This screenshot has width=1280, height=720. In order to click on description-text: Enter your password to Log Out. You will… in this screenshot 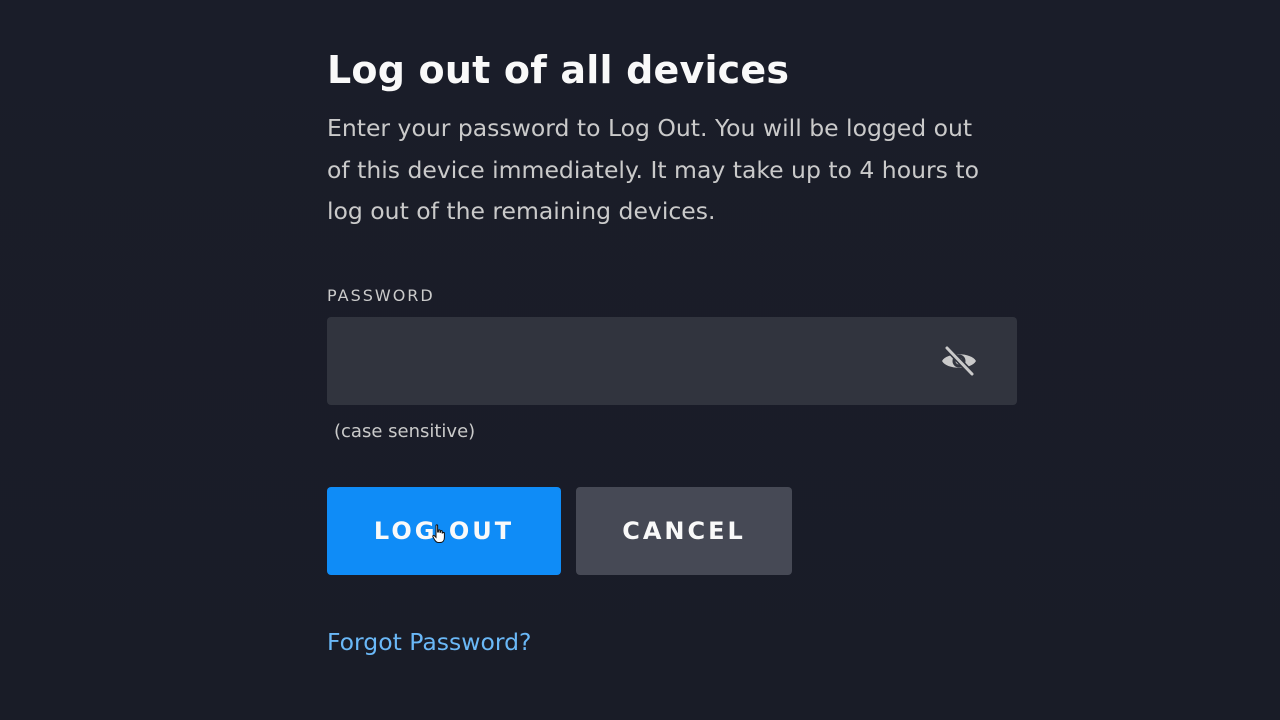, I will do `click(653, 169)`.